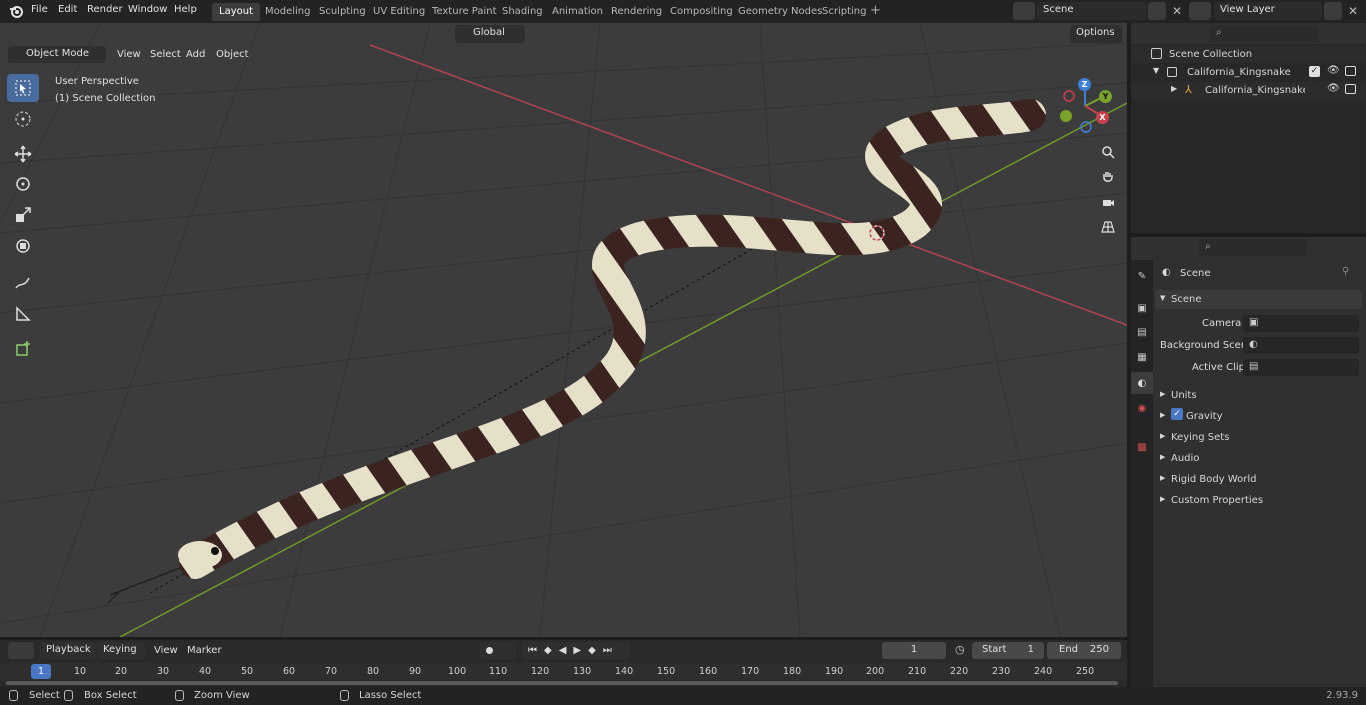  Describe the element at coordinates (1314, 71) in the screenshot. I see `exclude-checkbox: ✓` at that location.